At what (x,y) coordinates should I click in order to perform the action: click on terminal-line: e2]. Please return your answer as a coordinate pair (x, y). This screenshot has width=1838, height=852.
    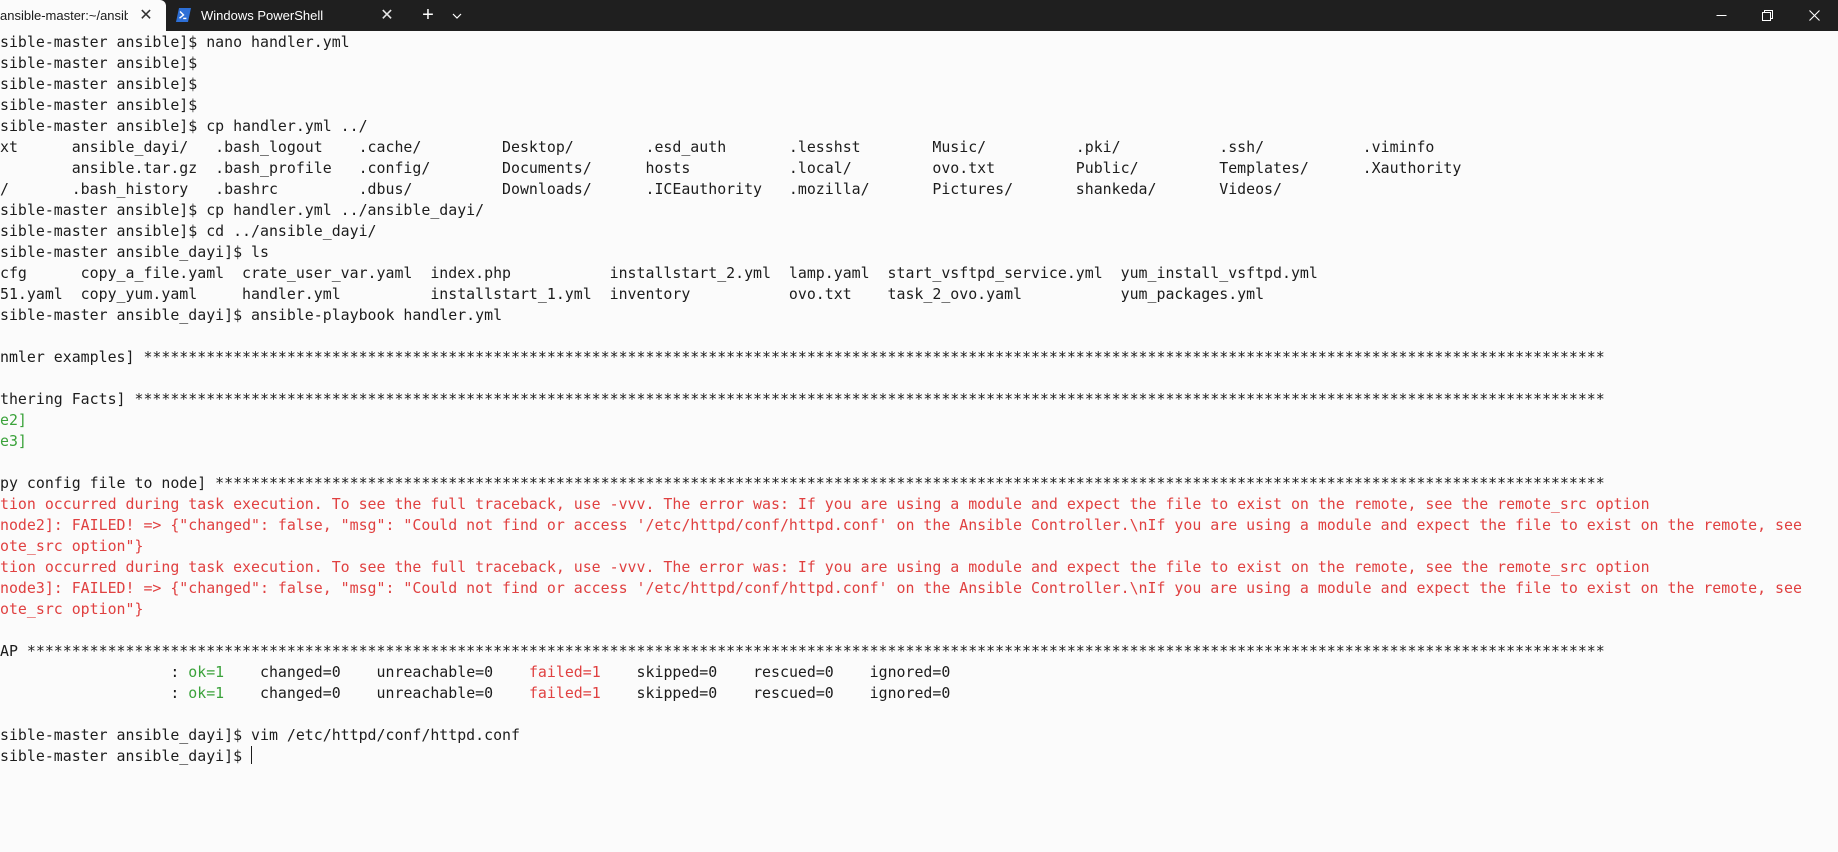
    Looking at the image, I should click on (13, 420).